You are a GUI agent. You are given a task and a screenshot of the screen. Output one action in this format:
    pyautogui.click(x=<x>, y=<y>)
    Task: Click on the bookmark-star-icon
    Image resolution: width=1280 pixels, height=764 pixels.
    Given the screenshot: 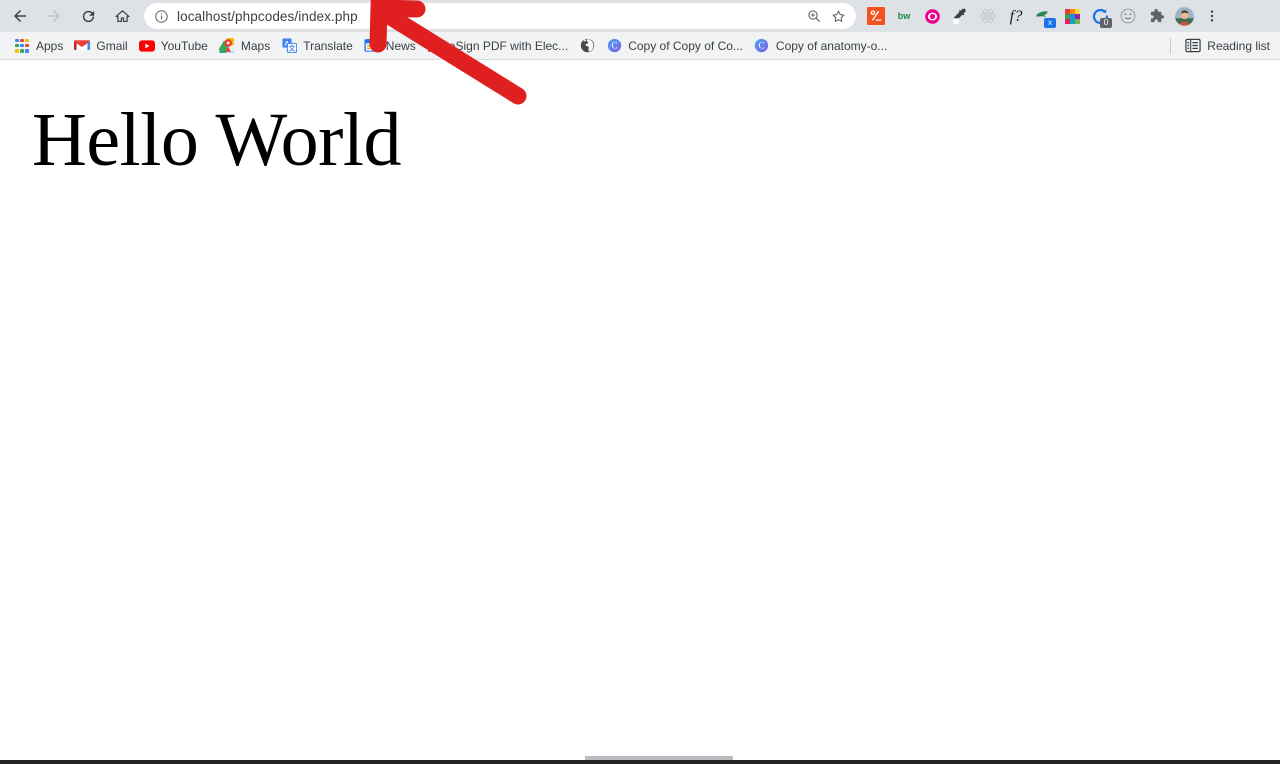 What is the action you would take?
    pyautogui.click(x=838, y=16)
    